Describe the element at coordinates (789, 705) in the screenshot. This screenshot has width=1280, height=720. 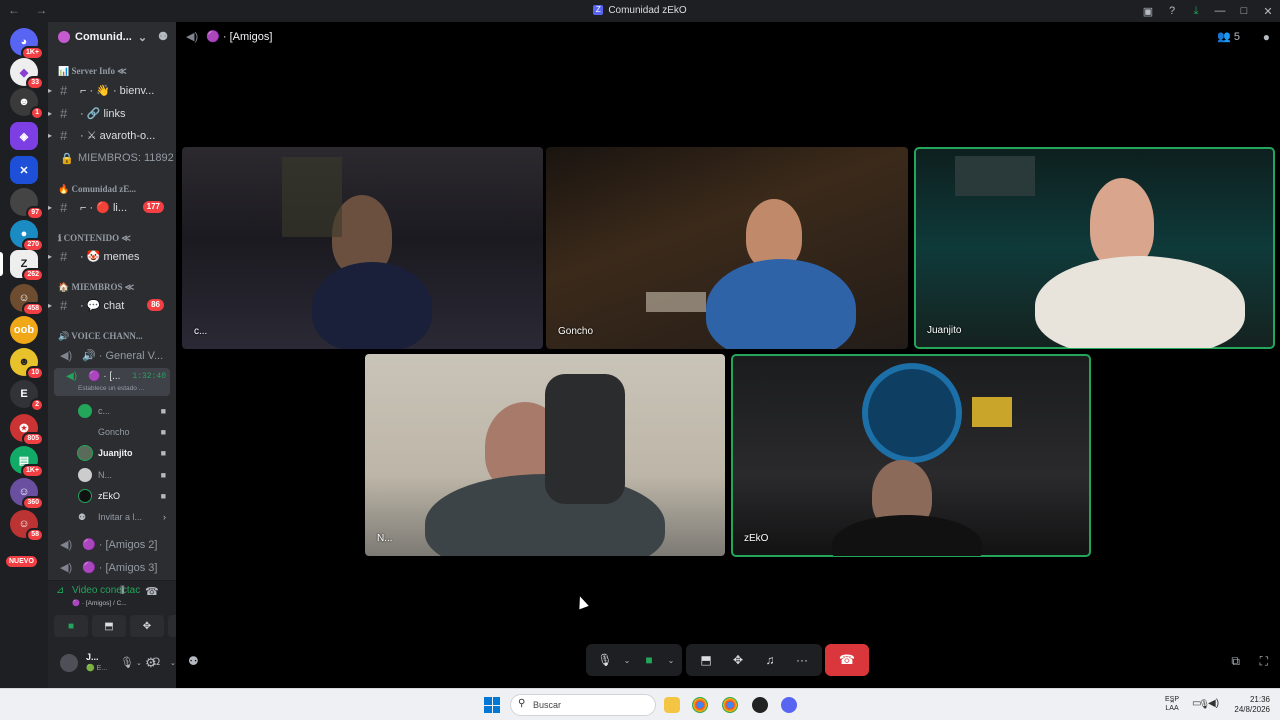
I see `discord-icon` at that location.